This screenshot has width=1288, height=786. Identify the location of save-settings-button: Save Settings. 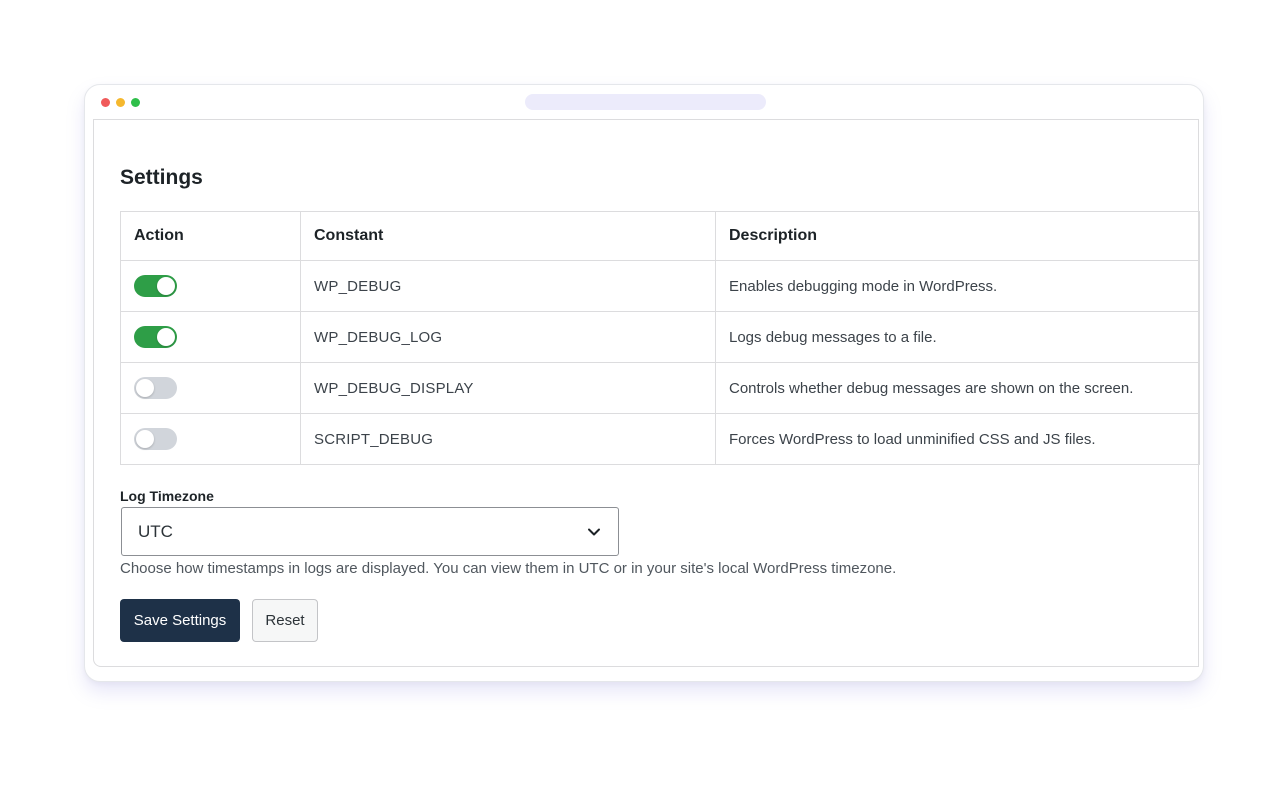
(180, 620).